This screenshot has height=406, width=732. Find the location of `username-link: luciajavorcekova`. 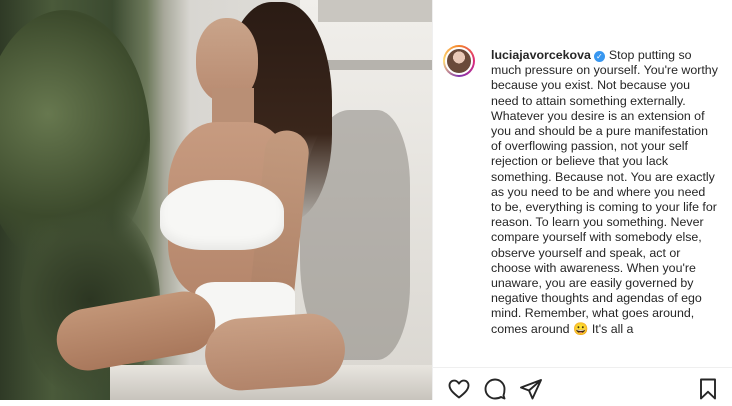

username-link: luciajavorcekova is located at coordinates (541, 55).